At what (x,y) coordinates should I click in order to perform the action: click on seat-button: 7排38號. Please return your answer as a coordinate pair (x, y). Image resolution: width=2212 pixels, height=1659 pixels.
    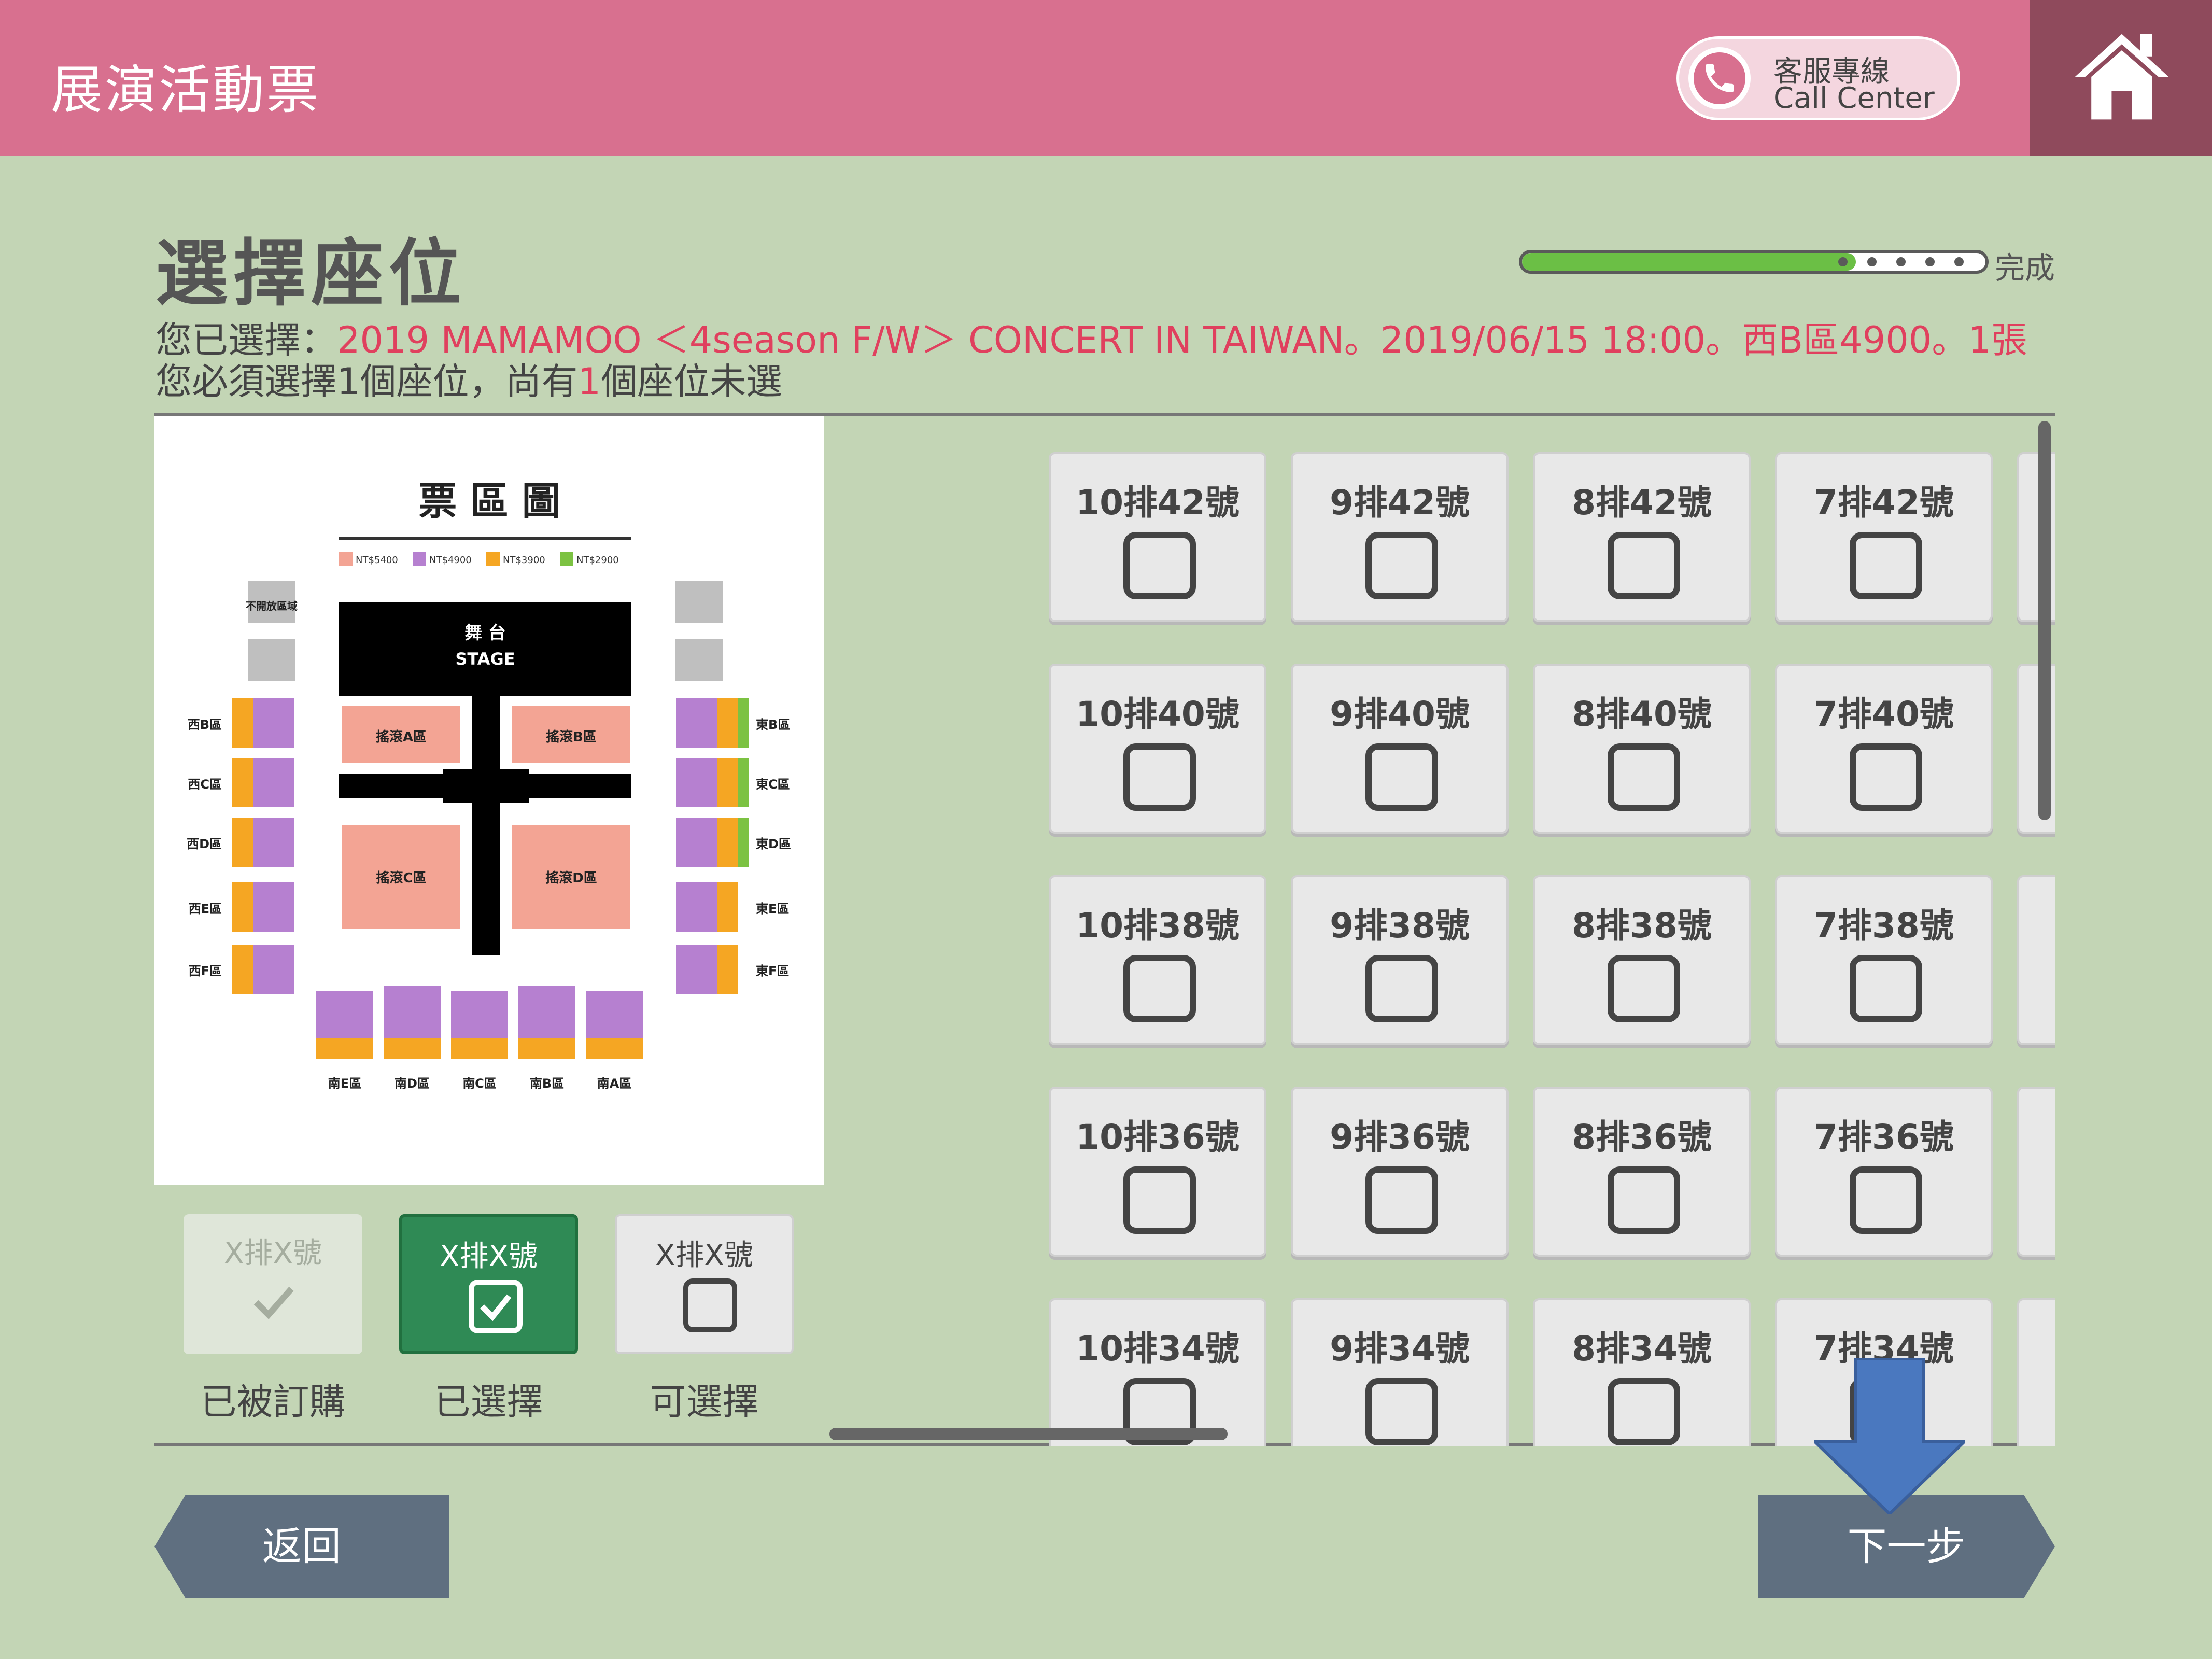
    Looking at the image, I should click on (1884, 960).